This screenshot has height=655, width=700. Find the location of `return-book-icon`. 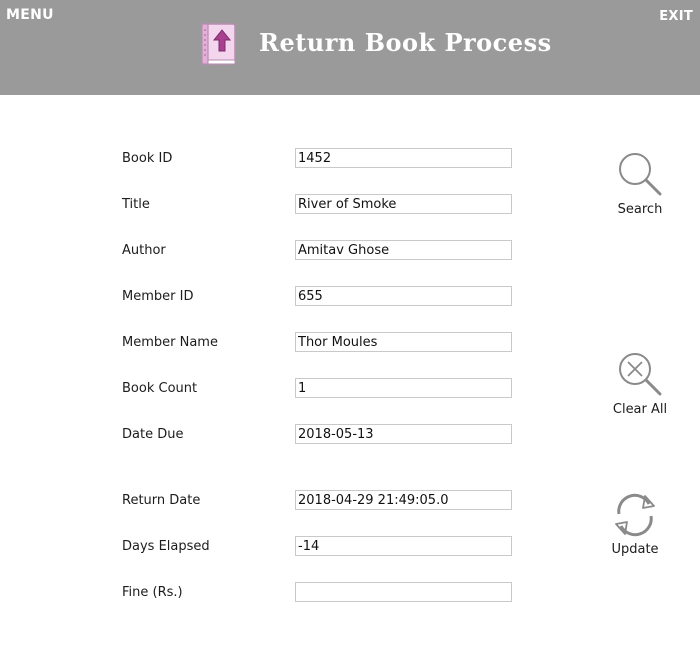

return-book-icon is located at coordinates (218, 44).